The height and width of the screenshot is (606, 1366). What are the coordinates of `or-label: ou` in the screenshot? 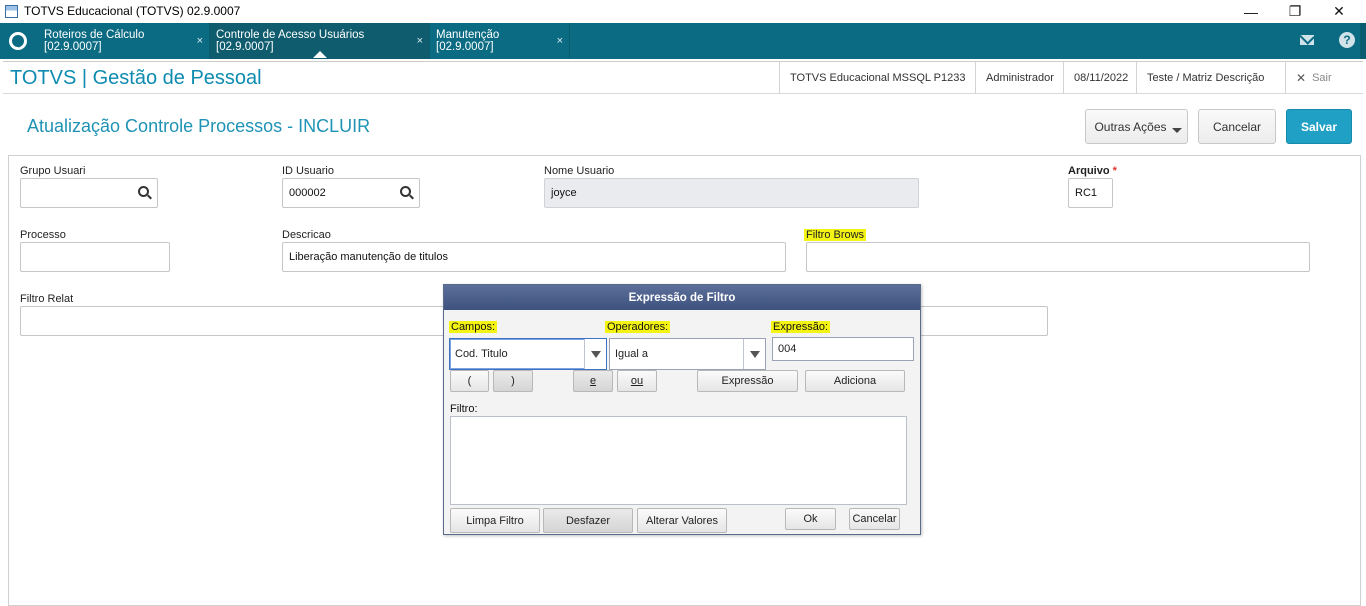 It's located at (637, 381).